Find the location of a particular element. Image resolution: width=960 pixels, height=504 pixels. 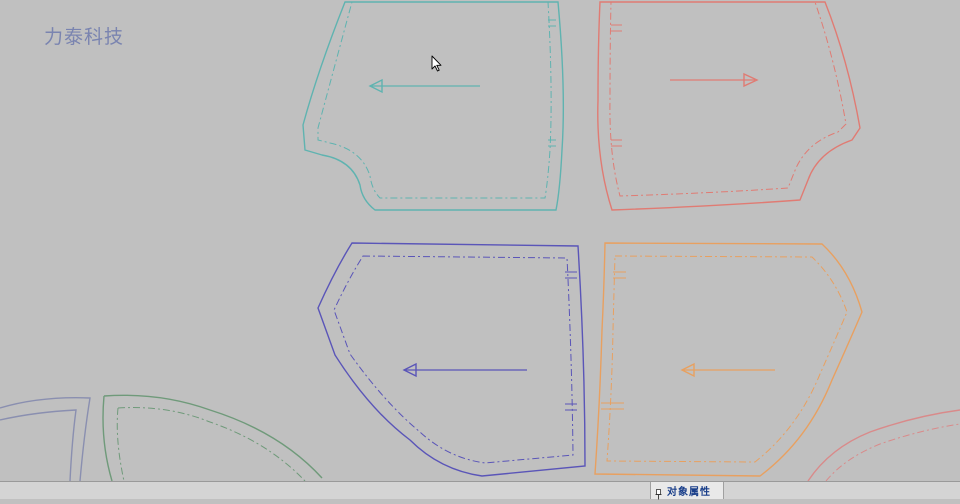

teal-outline is located at coordinates (433, 106).